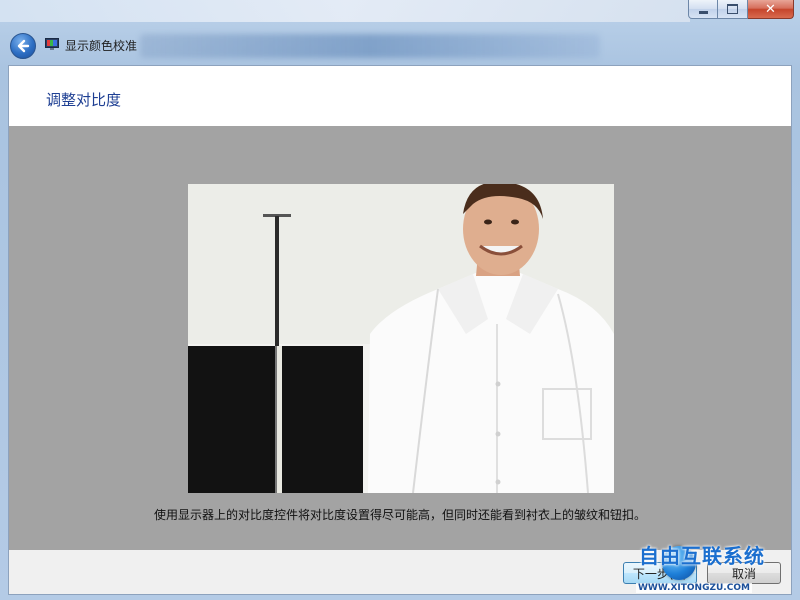 The height and width of the screenshot is (600, 800). I want to click on back-button, so click(23, 46).